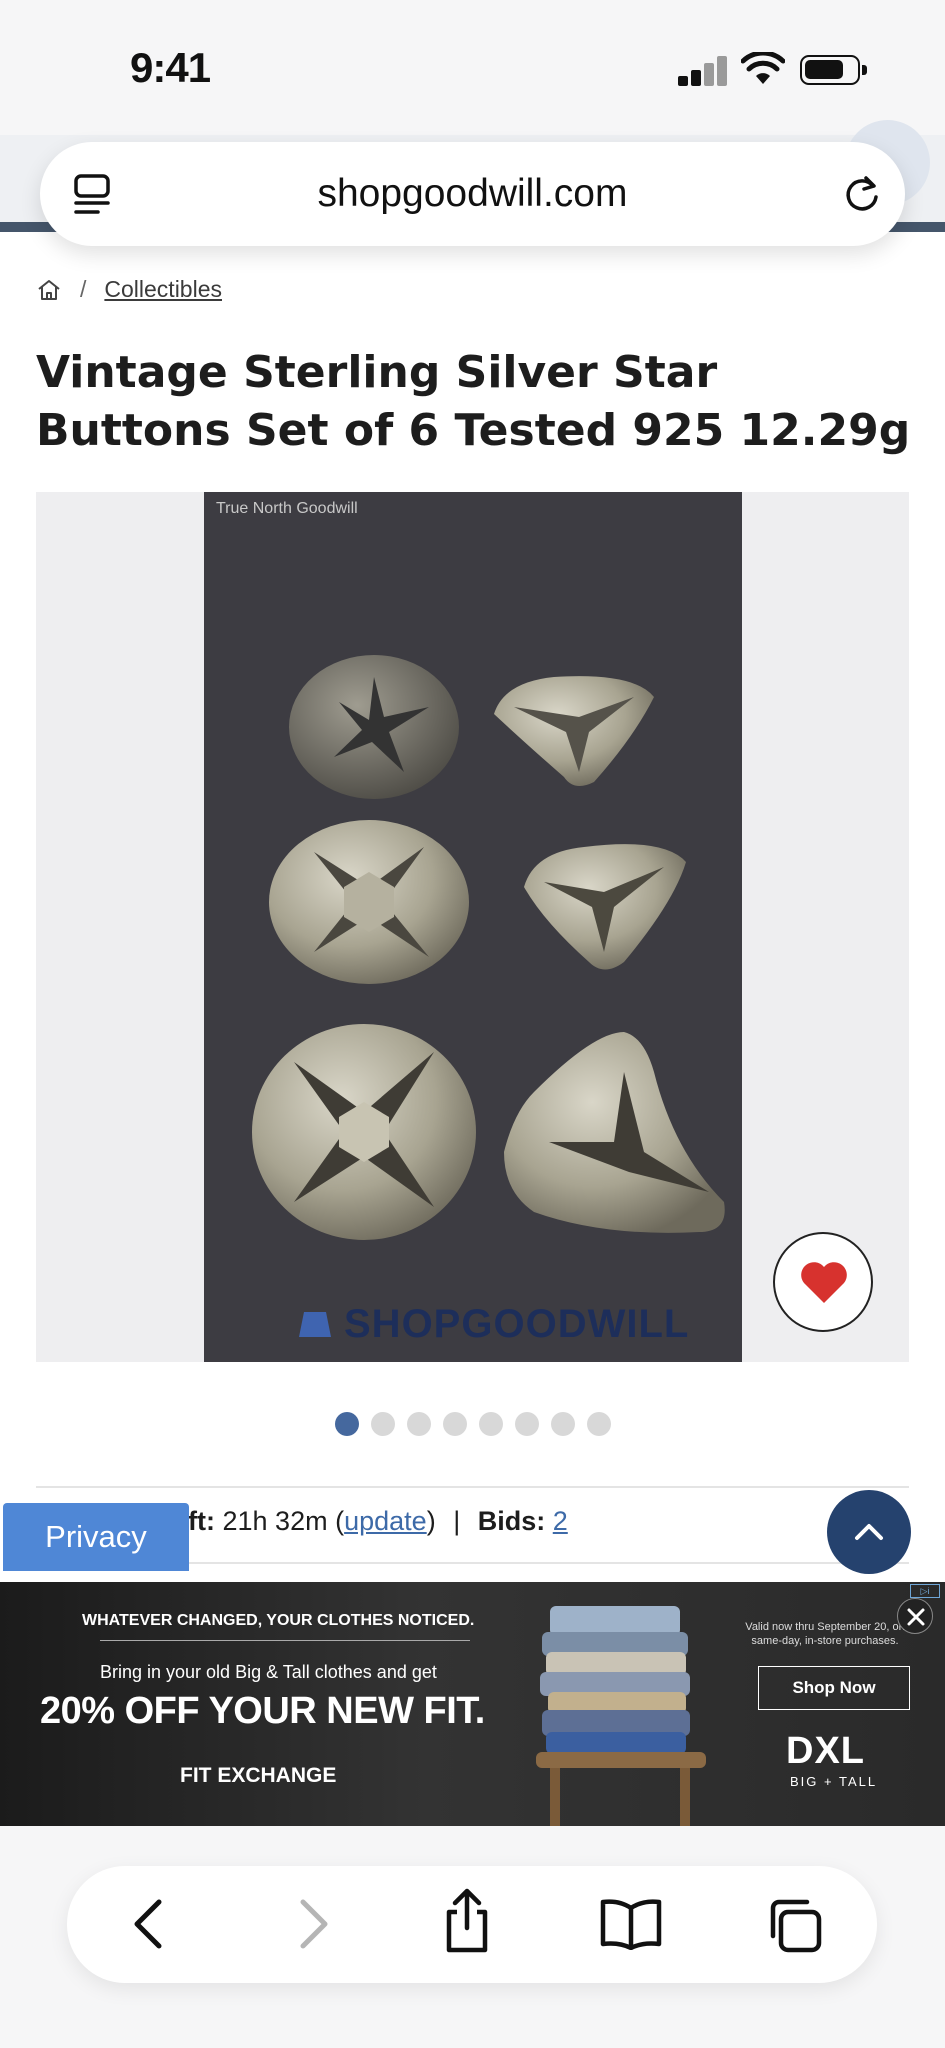 This screenshot has height=2048, width=945. What do you see at coordinates (834, 1688) in the screenshot?
I see `ad-shop-now-button: Shop Now` at bounding box center [834, 1688].